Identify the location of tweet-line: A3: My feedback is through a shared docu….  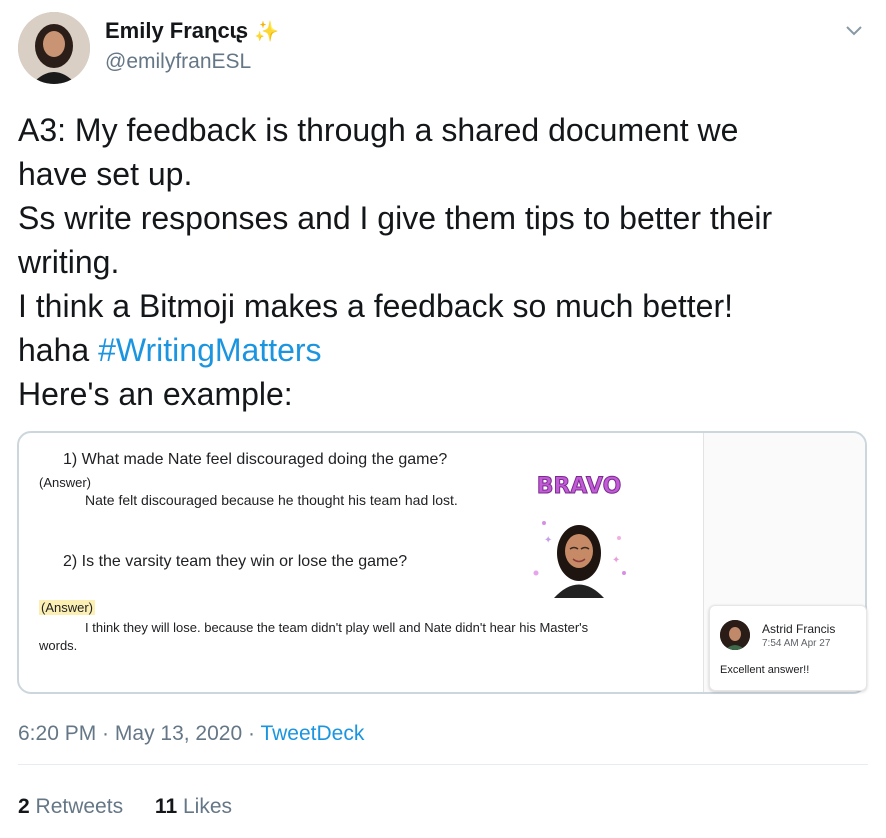
(378, 130).